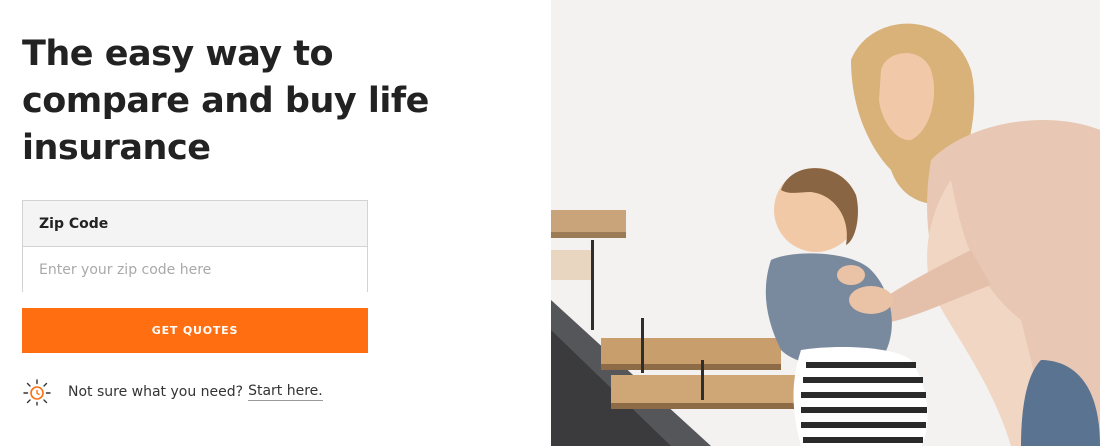 The width and height of the screenshot is (1100, 446). I want to click on help-prompt: Not sure what you need? Start here., so click(172, 392).